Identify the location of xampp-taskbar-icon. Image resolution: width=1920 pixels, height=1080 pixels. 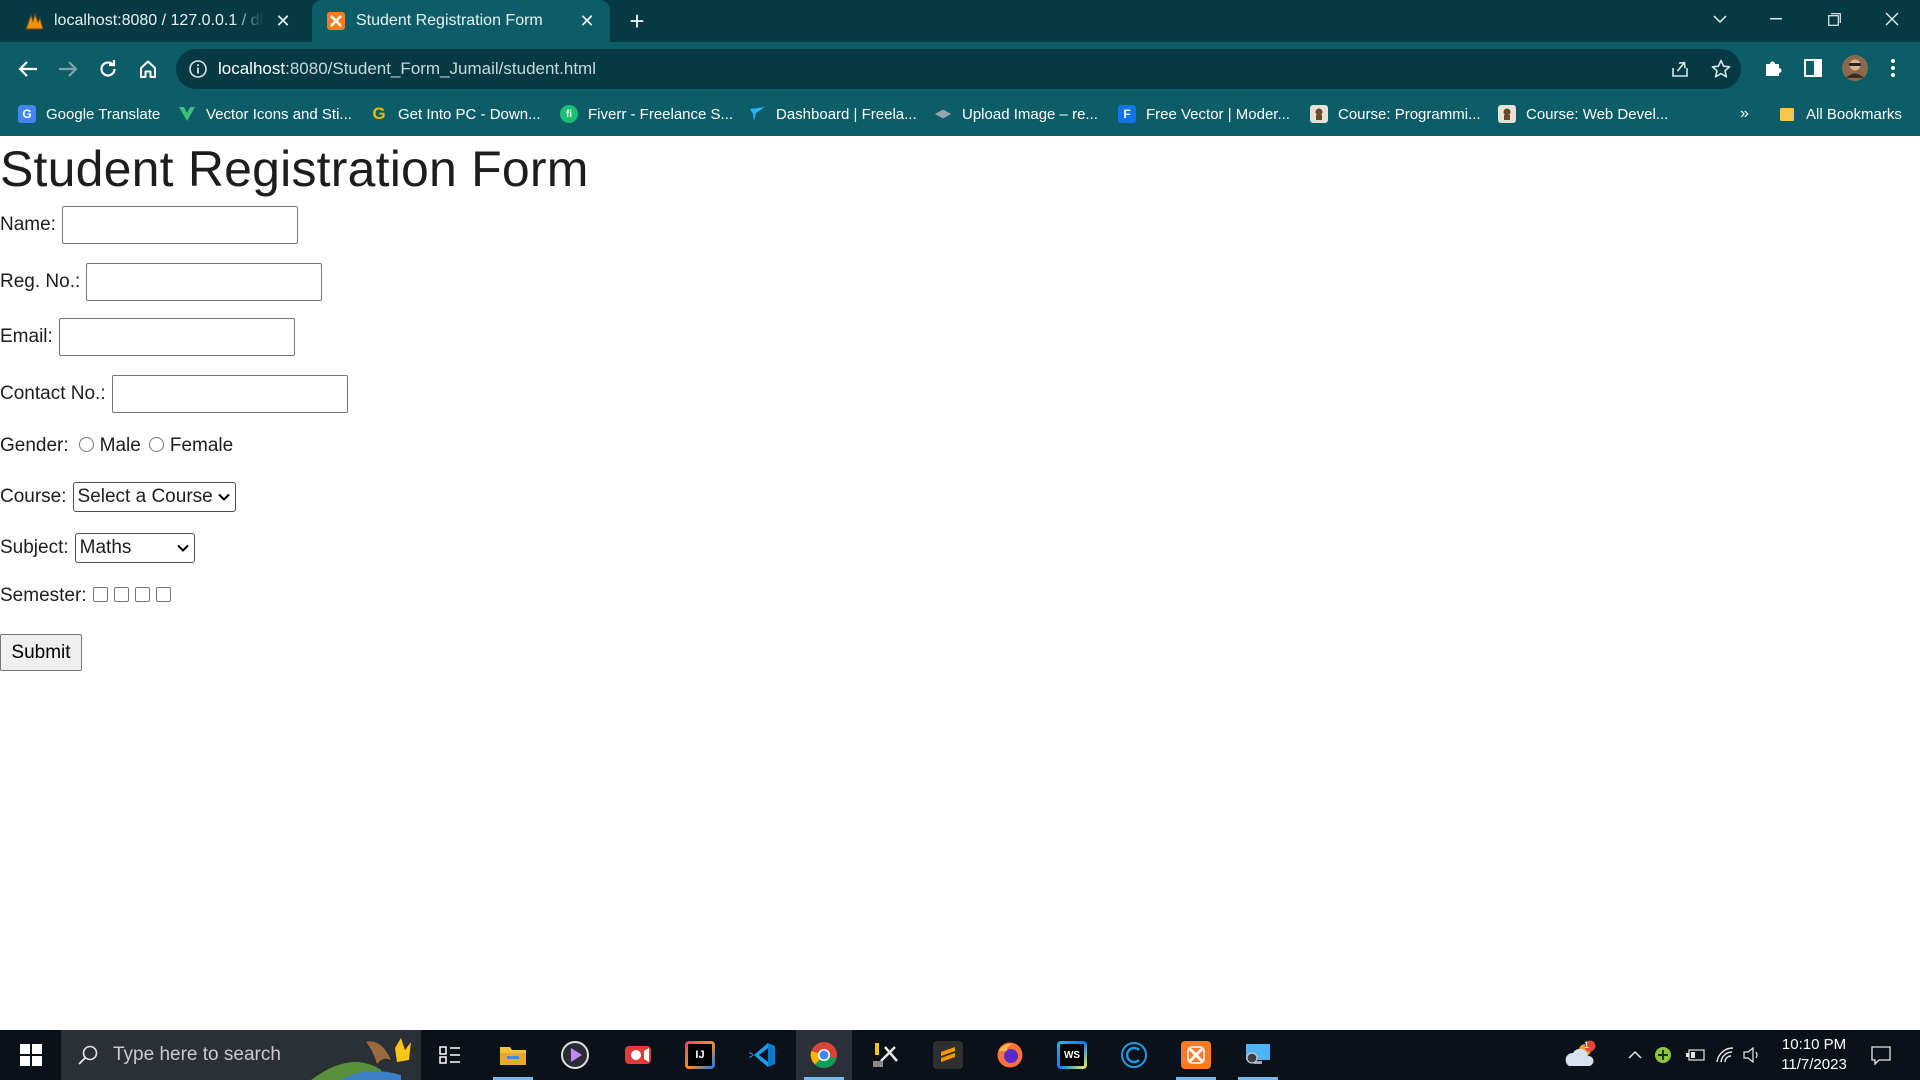
(1196, 1055).